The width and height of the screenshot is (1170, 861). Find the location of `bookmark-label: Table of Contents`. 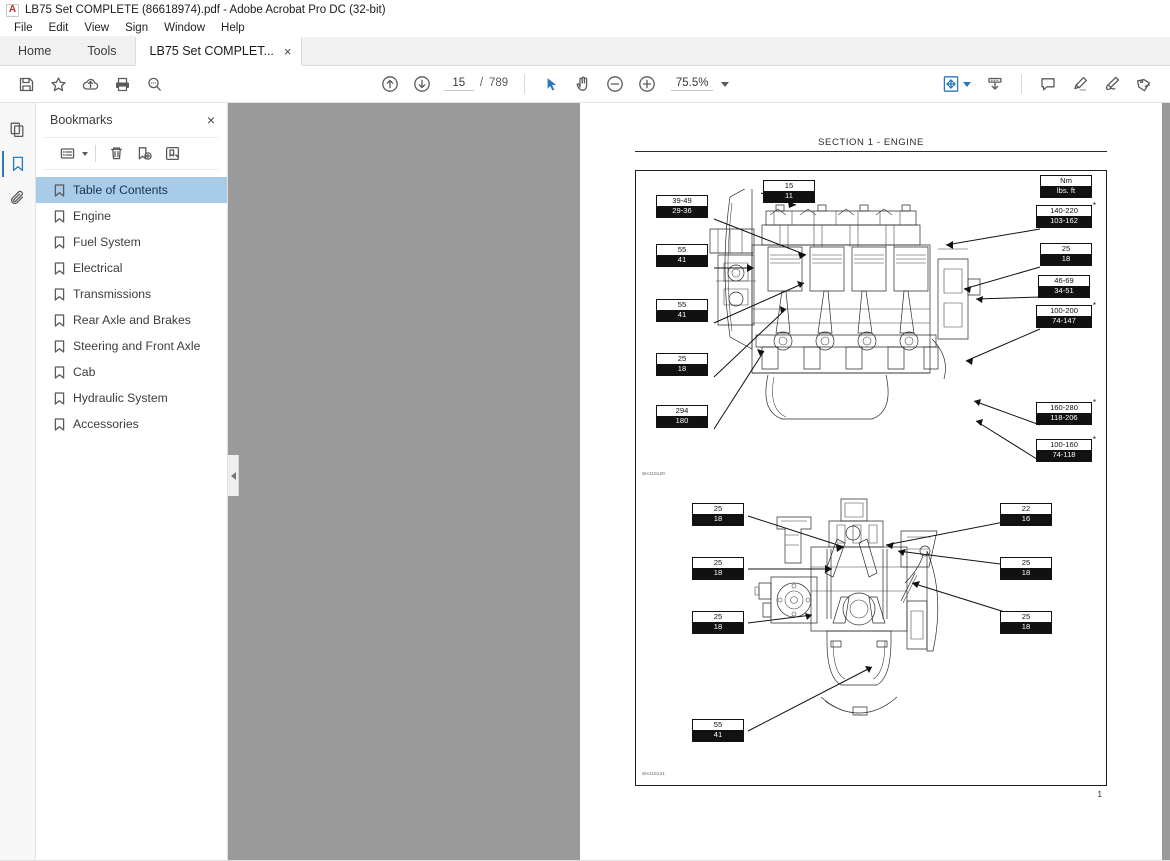

bookmark-label: Table of Contents is located at coordinates (122, 190).